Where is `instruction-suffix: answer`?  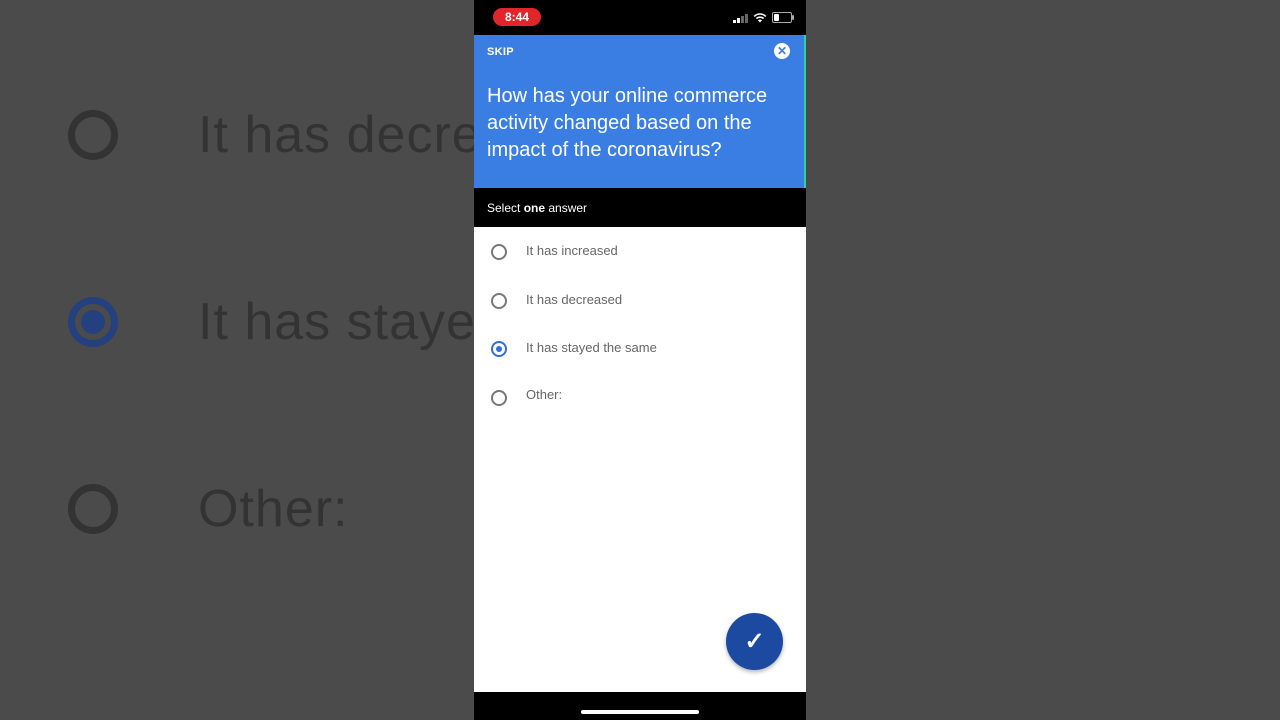
instruction-suffix: answer is located at coordinates (566, 208).